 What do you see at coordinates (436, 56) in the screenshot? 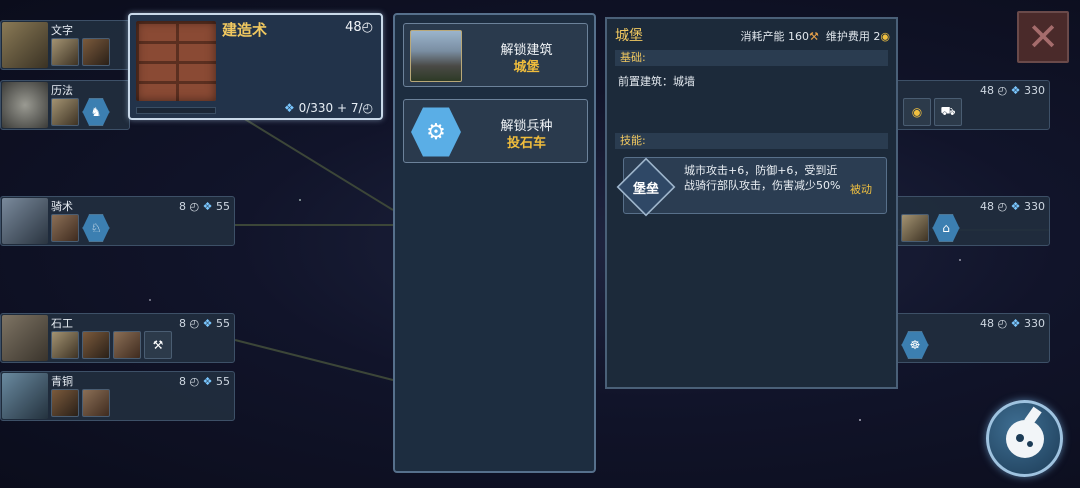
I see `castle-icon` at bounding box center [436, 56].